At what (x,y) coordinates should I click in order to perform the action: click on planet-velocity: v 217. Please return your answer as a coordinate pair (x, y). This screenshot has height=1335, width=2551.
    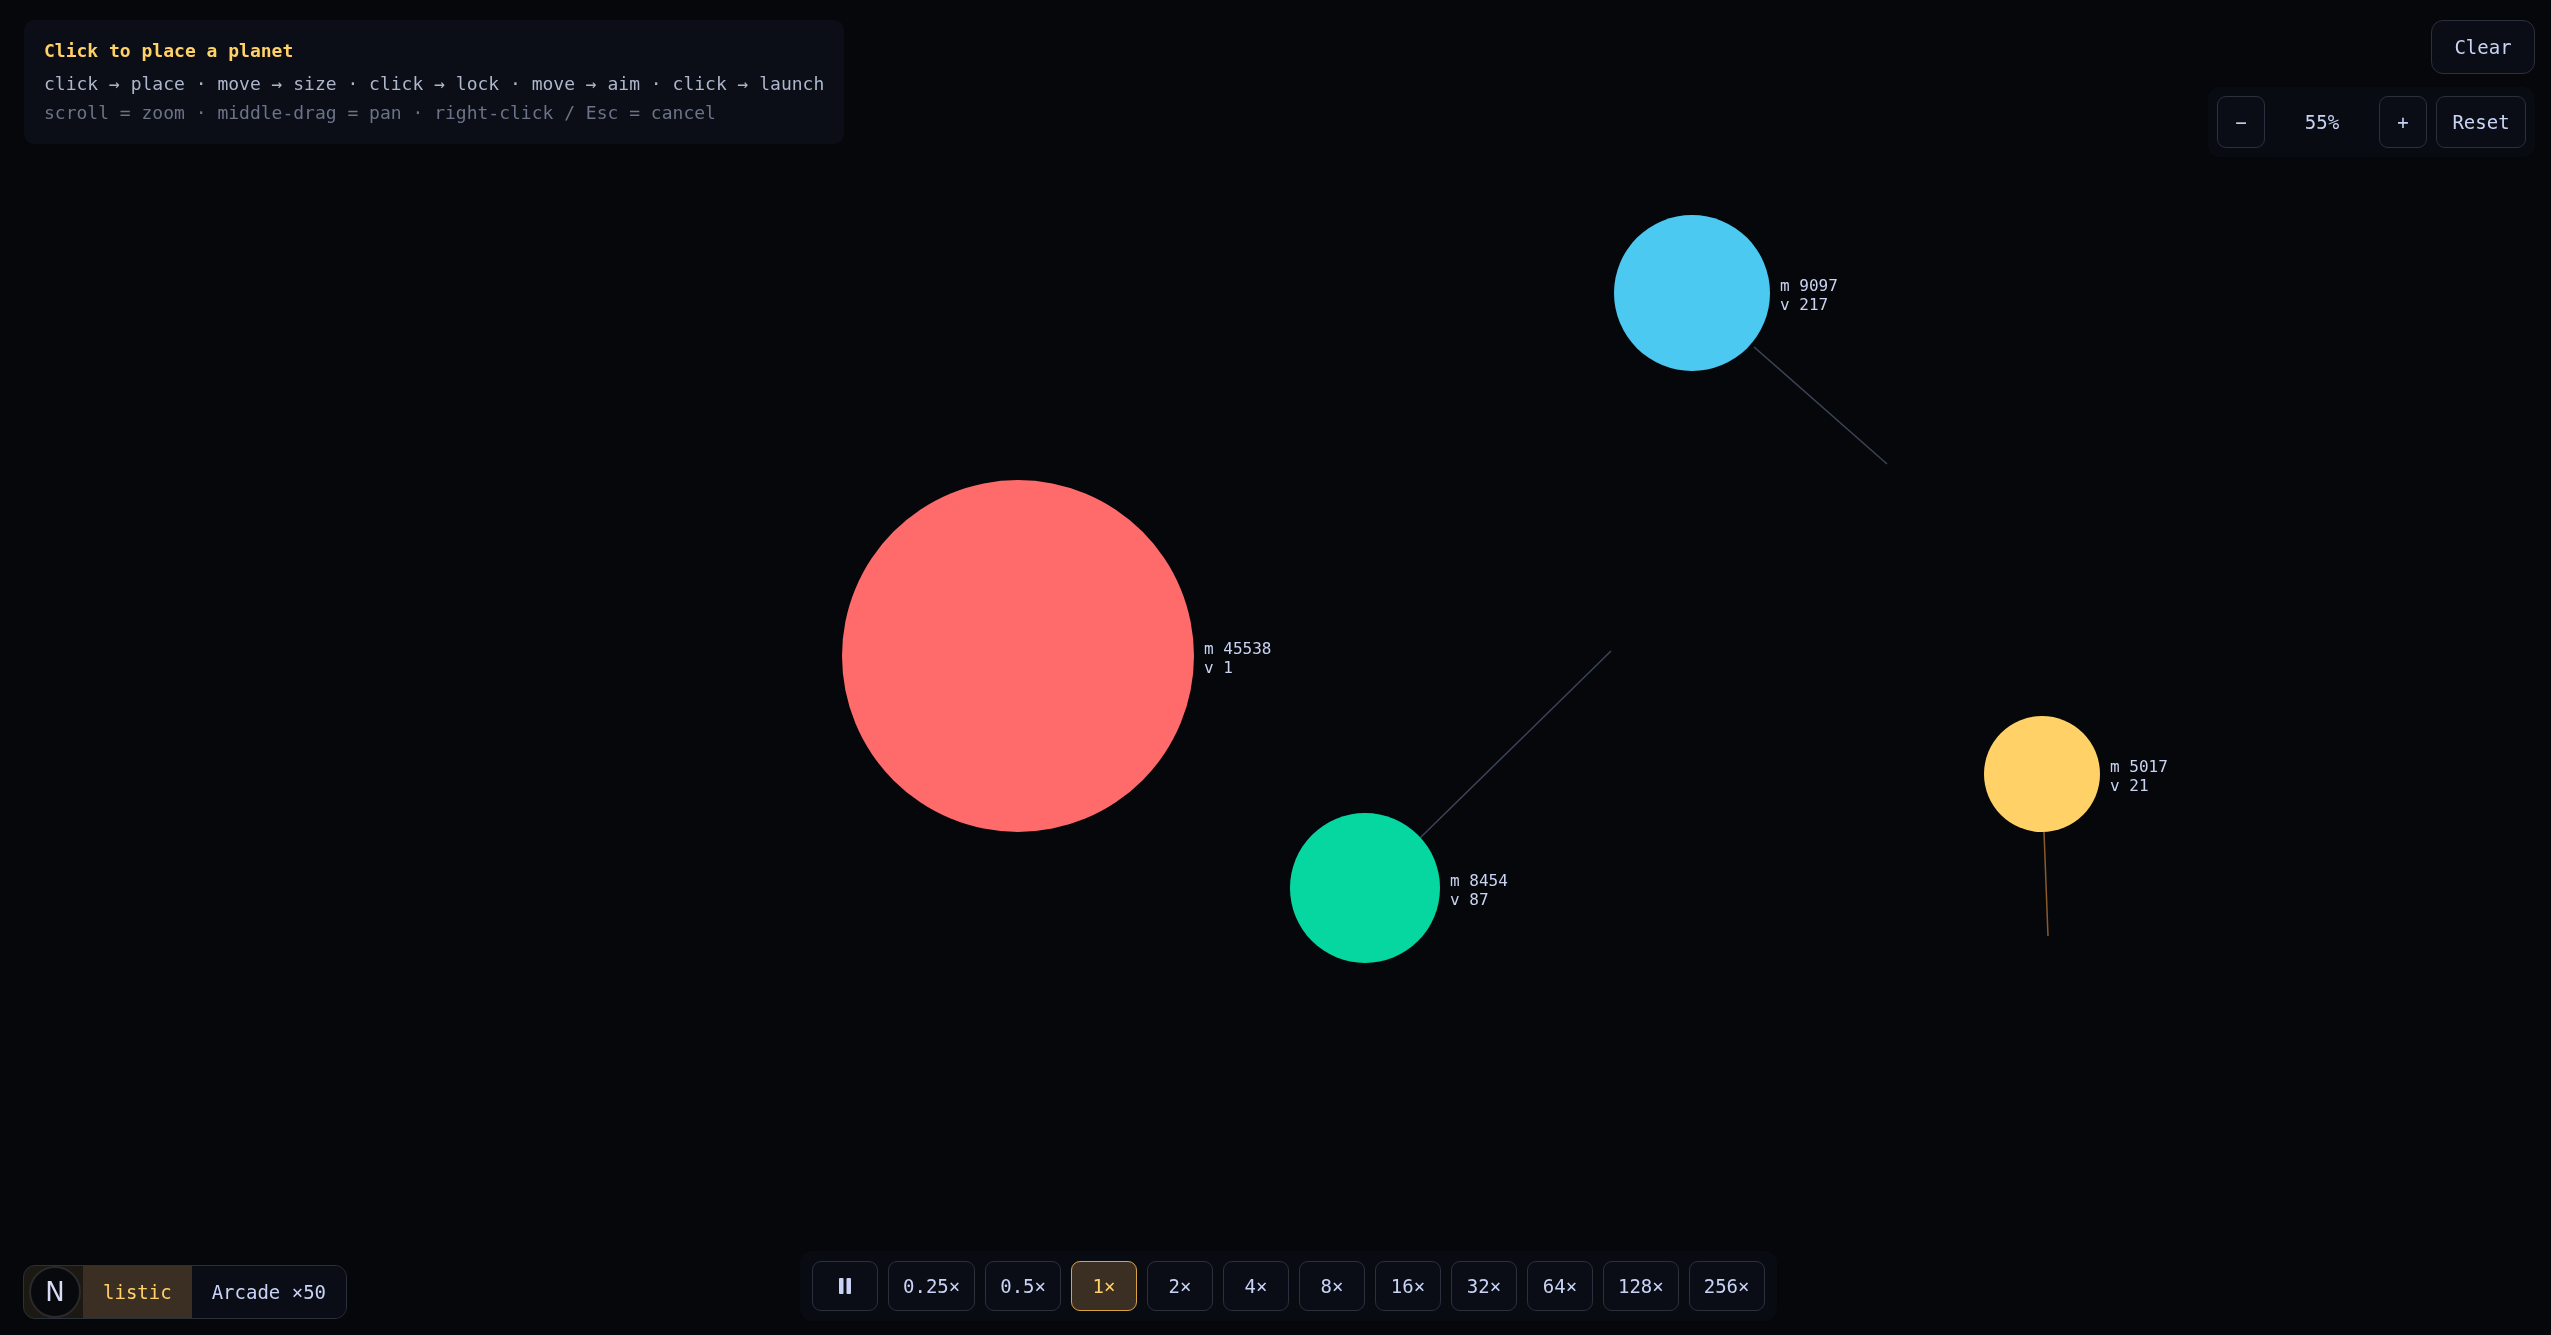
    Looking at the image, I should click on (1804, 304).